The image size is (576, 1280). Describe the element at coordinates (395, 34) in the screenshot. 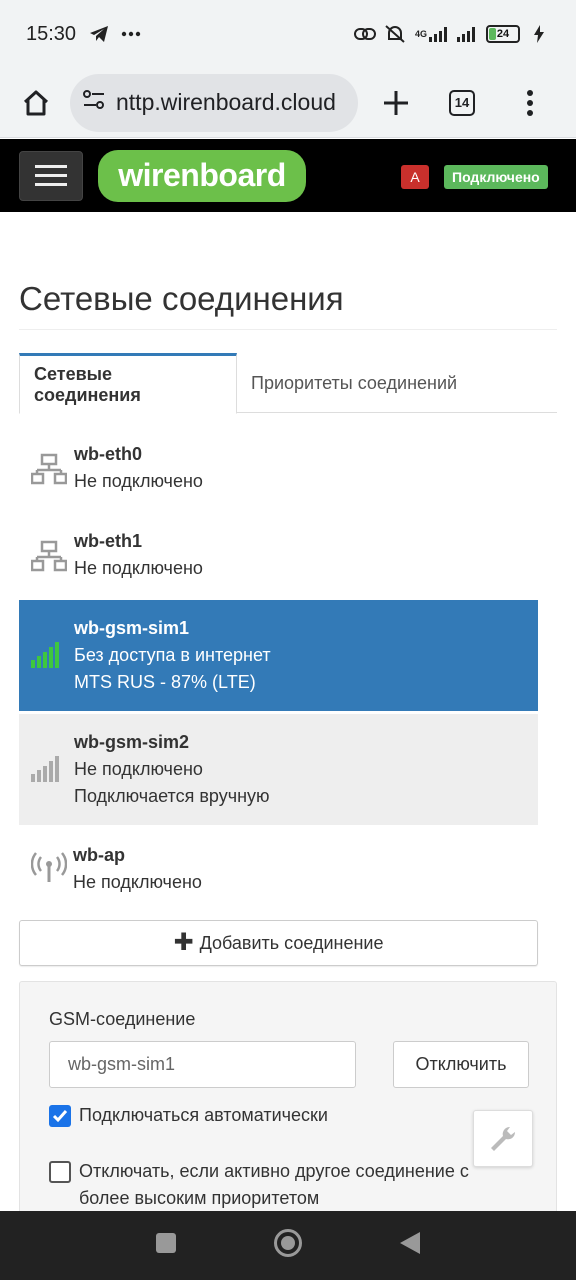

I see `mute-icon` at that location.